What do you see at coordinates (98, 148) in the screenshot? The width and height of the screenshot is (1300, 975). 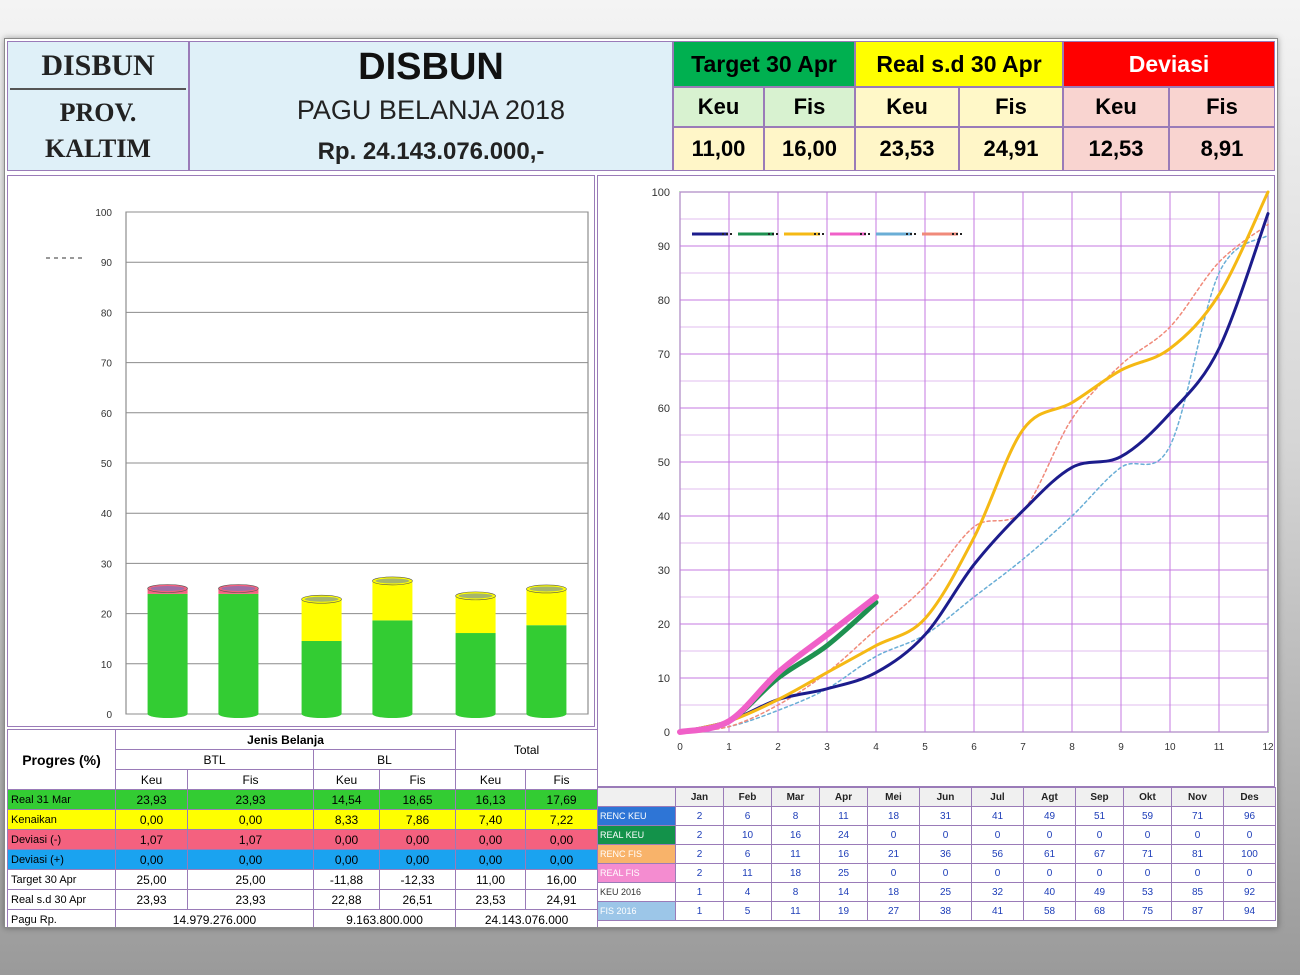 I see `org-region: KALTIM` at bounding box center [98, 148].